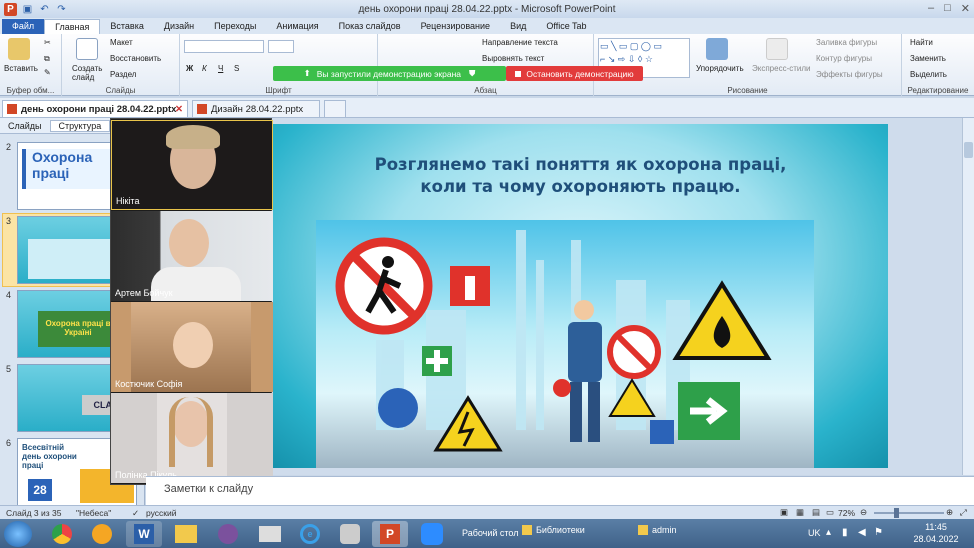 This screenshot has width=974, height=548. What do you see at coordinates (938, 90) in the screenshot?
I see `editing-group-label: Редактирование` at bounding box center [938, 90].